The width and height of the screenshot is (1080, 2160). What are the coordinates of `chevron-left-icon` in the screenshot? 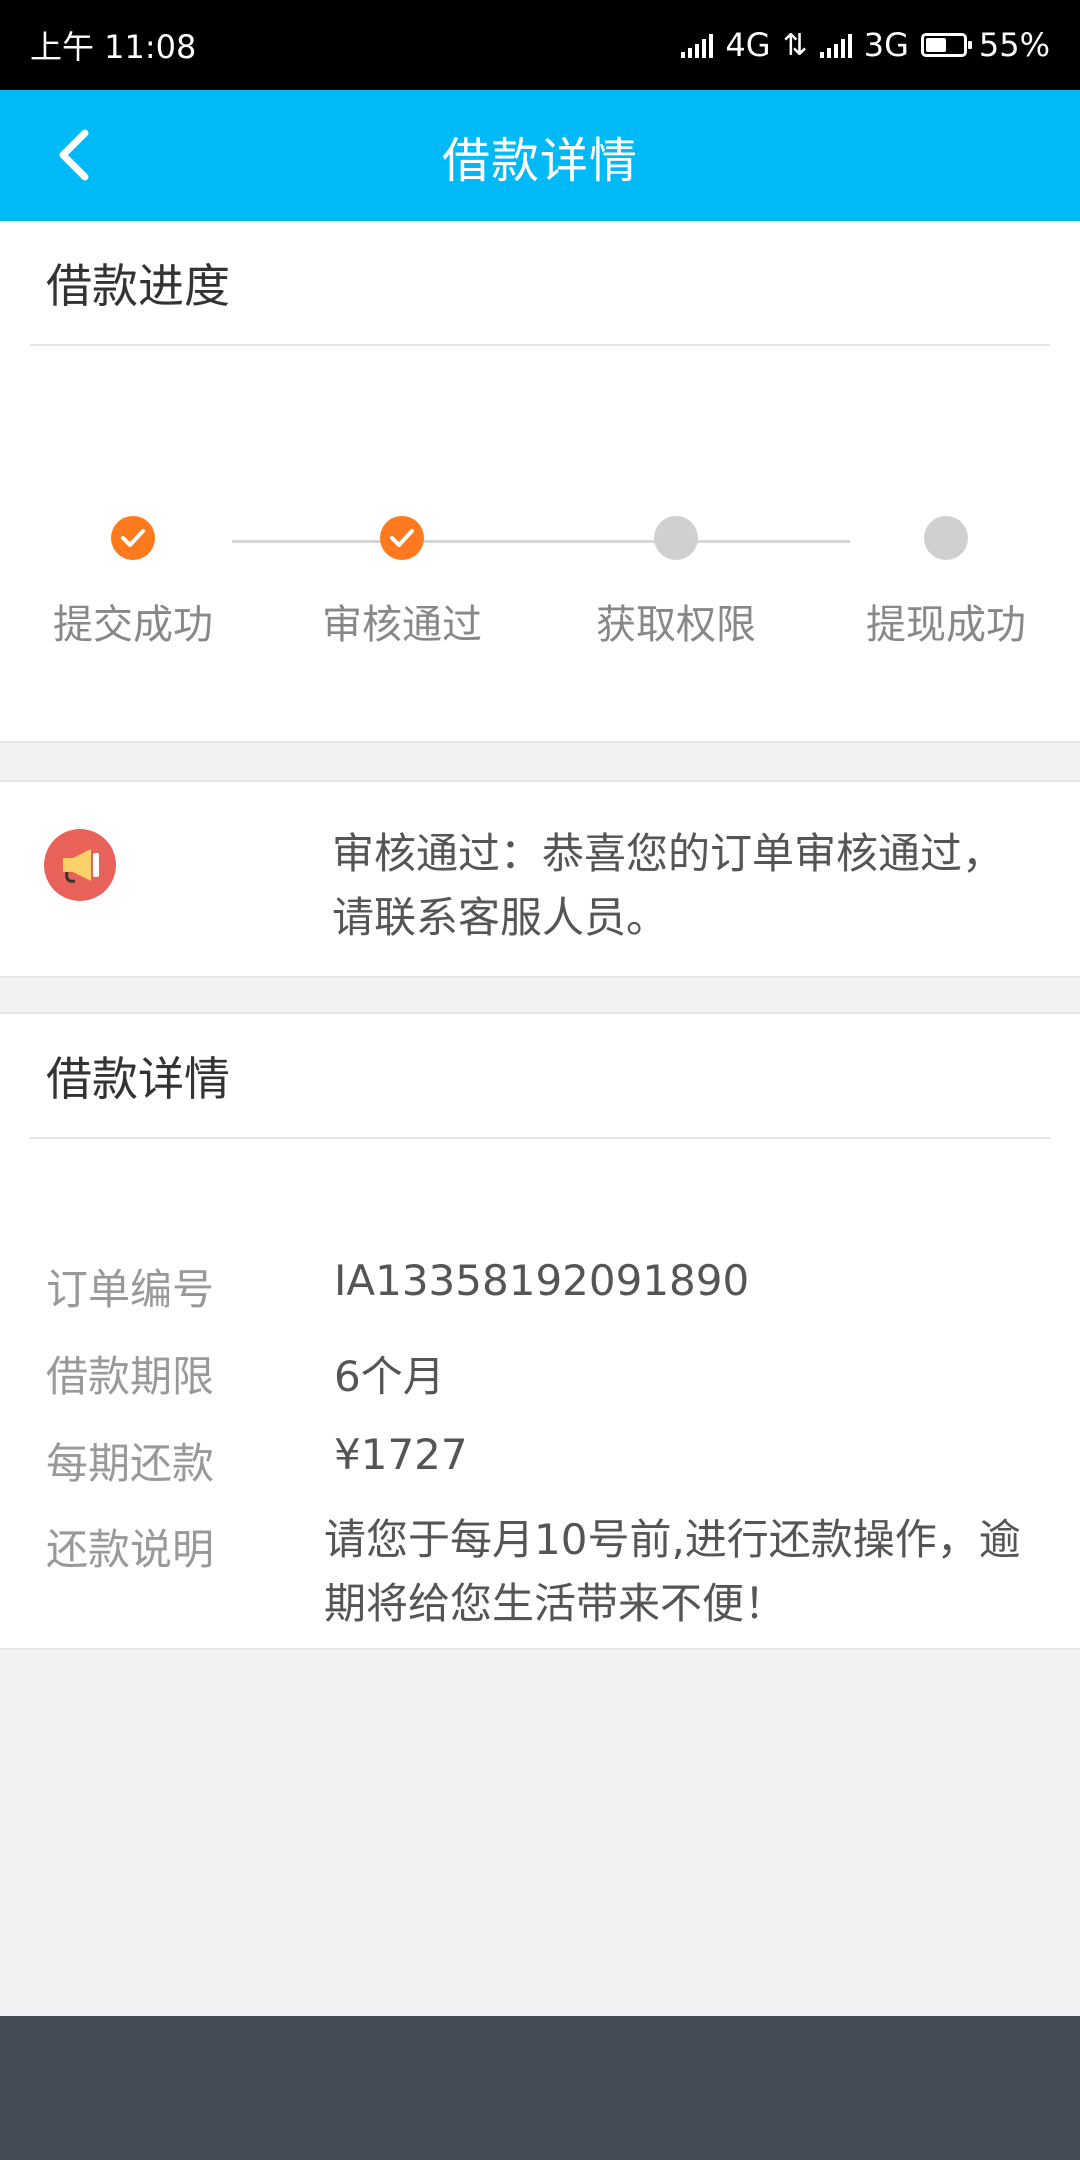 It's located at (74, 155).